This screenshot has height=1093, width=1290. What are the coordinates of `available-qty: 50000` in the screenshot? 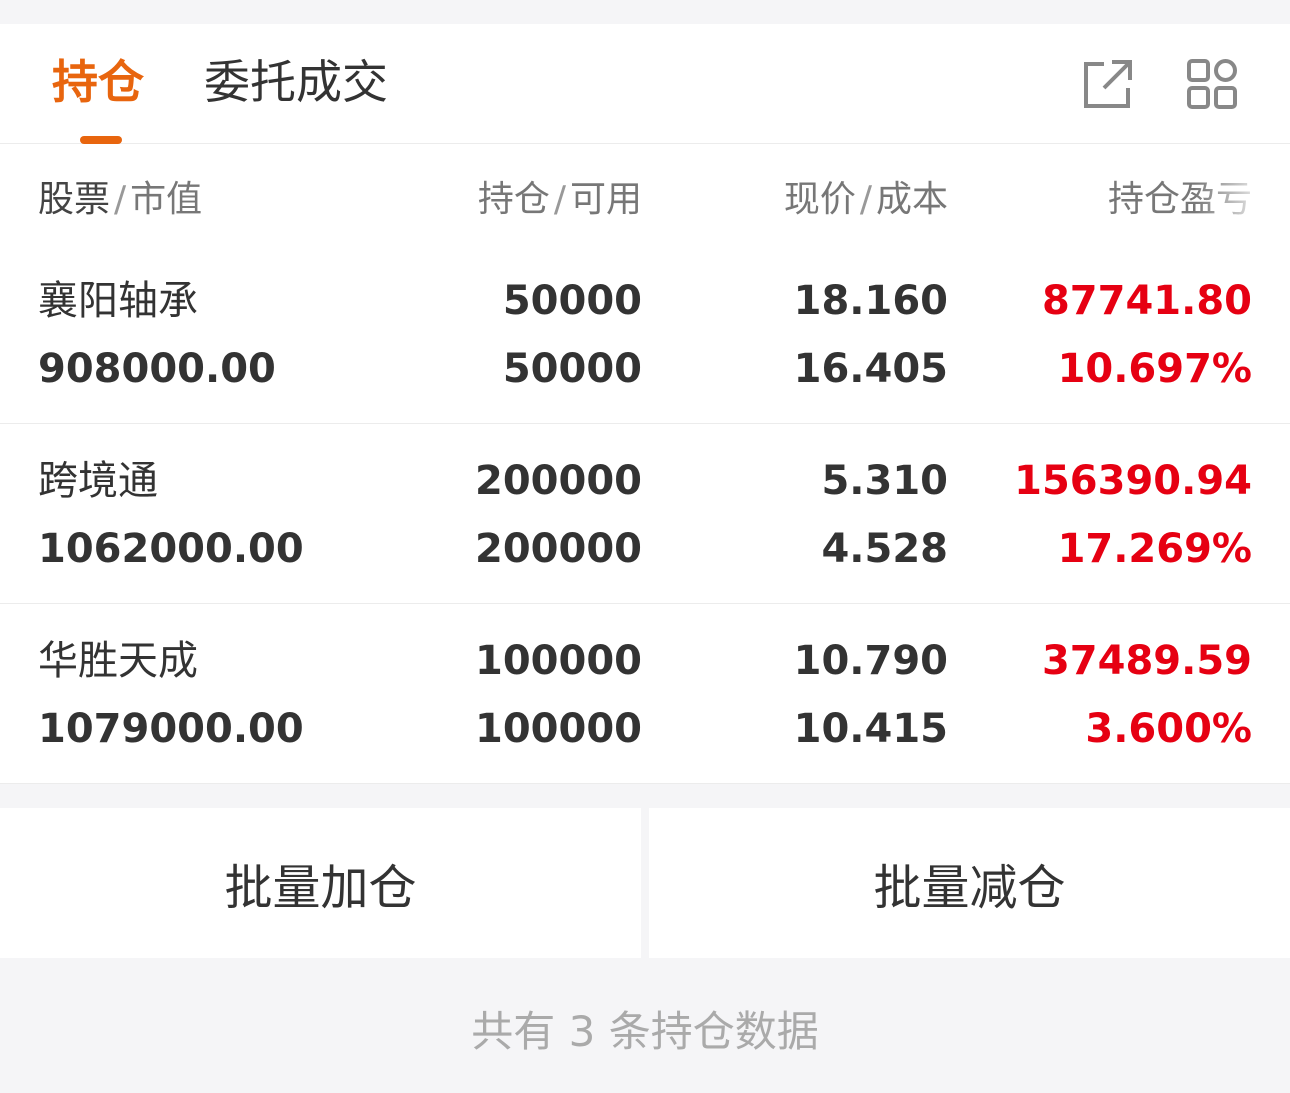 It's located at (572, 369).